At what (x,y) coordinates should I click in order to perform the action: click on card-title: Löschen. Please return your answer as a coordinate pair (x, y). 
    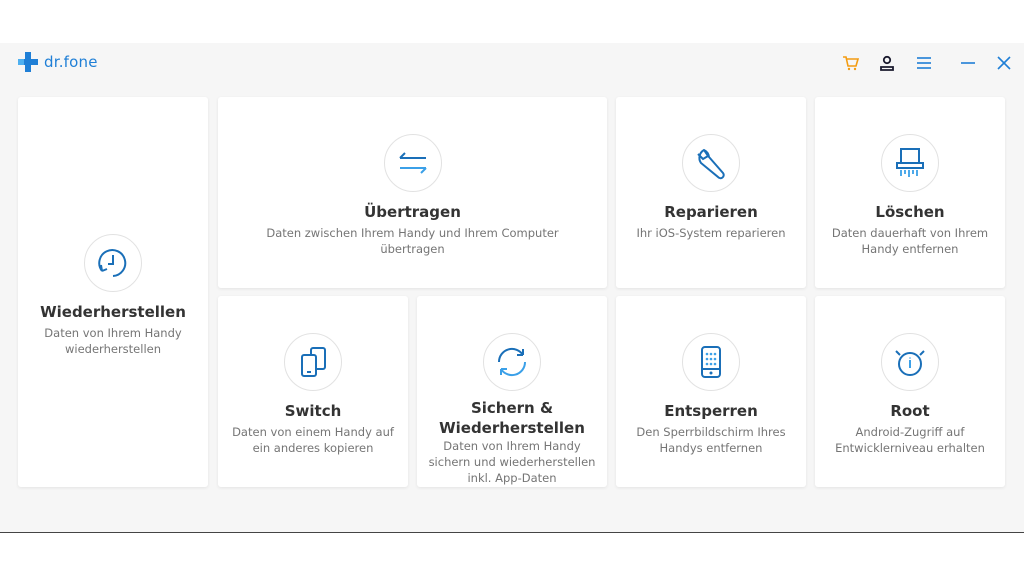
    Looking at the image, I should click on (910, 212).